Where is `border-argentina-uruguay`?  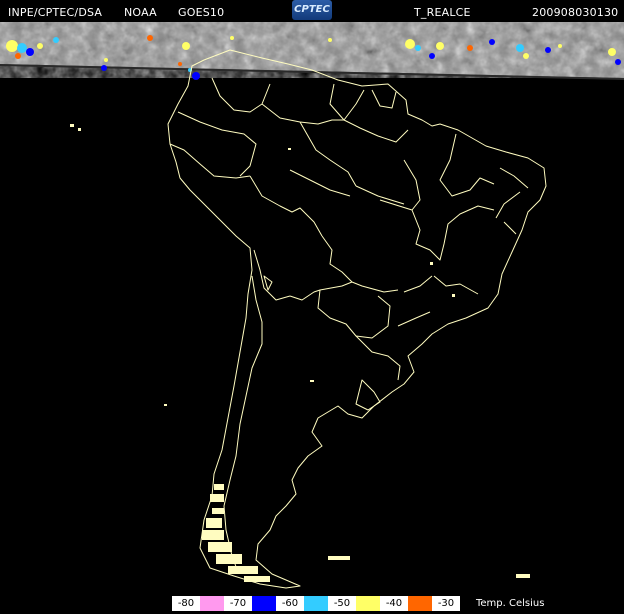 border-argentina-uruguay is located at coordinates (378, 358).